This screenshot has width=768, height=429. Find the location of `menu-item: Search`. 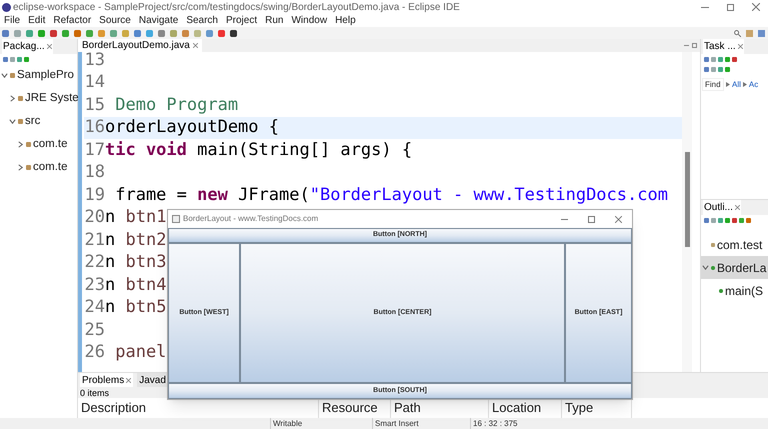

menu-item: Search is located at coordinates (202, 20).